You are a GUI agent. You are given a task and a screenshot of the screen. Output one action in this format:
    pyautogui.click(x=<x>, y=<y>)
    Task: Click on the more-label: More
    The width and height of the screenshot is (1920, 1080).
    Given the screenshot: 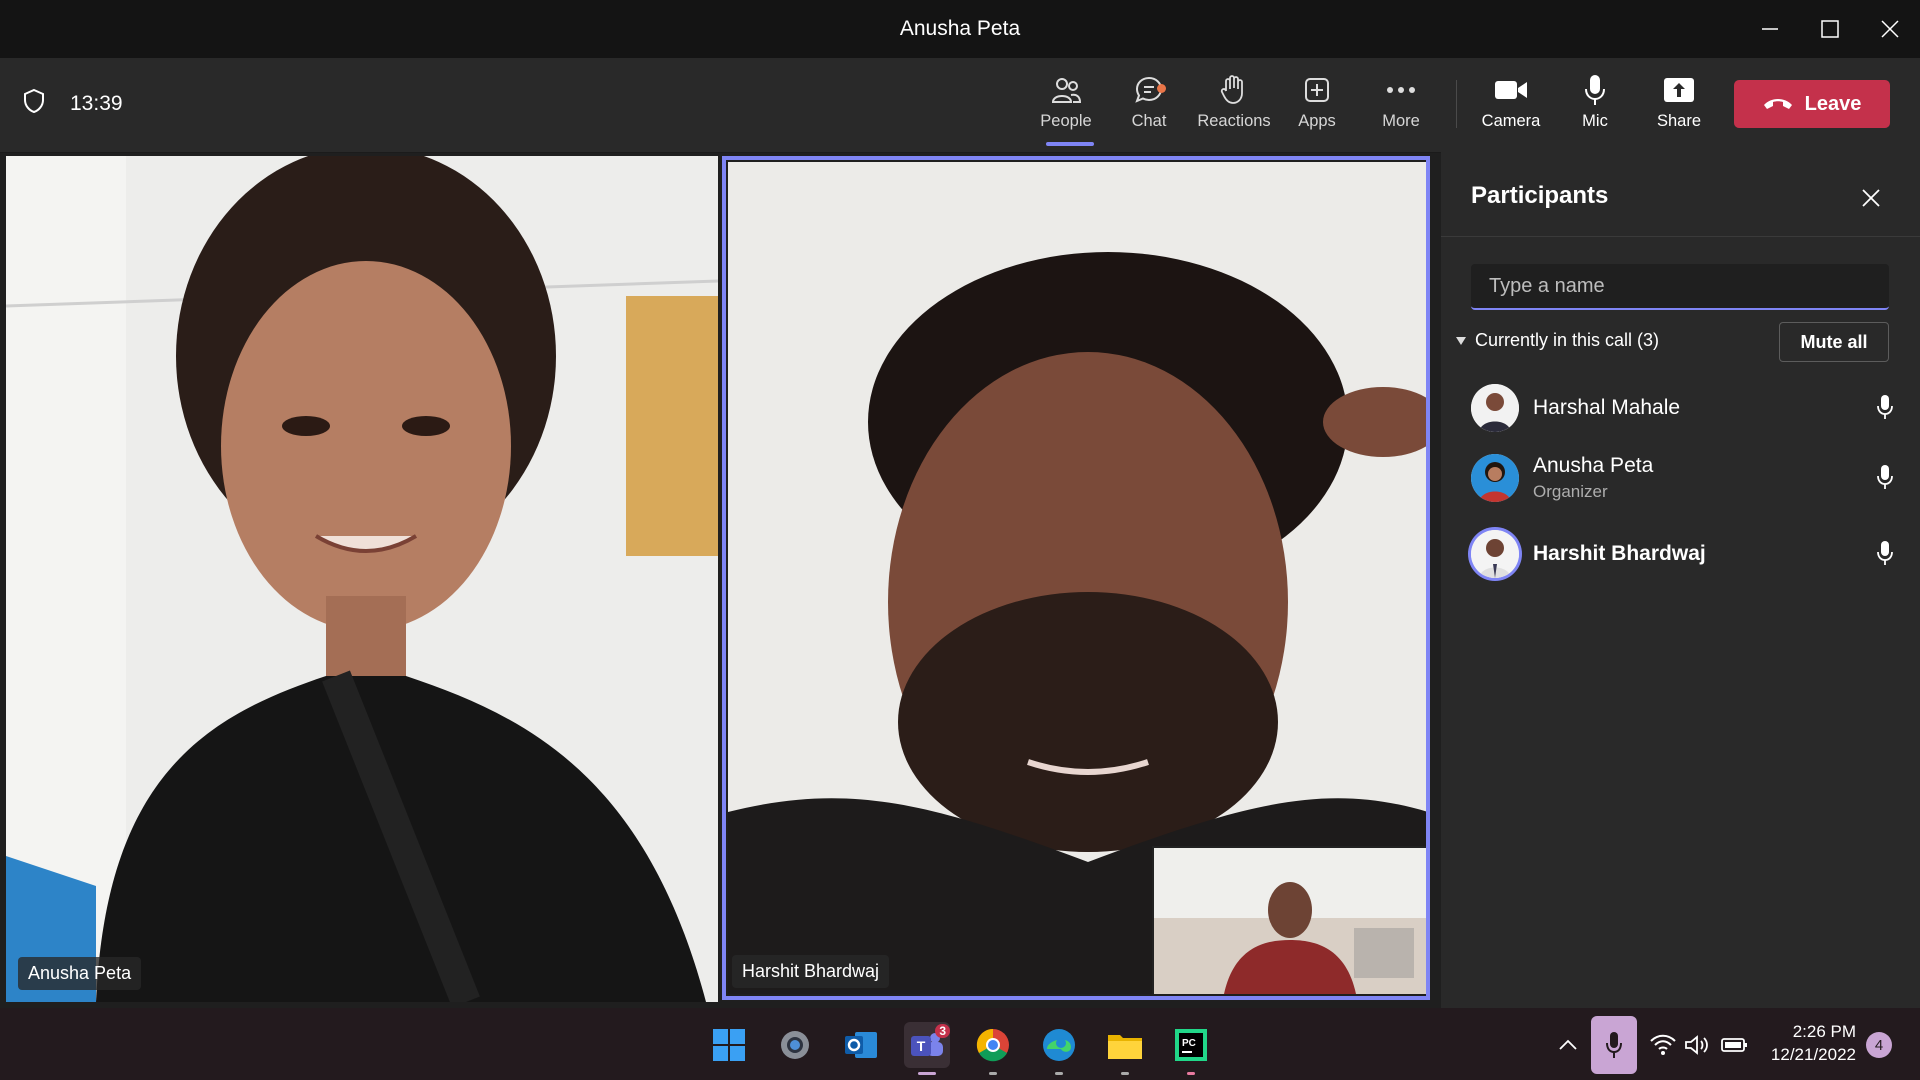 What is the action you would take?
    pyautogui.click(x=1401, y=121)
    